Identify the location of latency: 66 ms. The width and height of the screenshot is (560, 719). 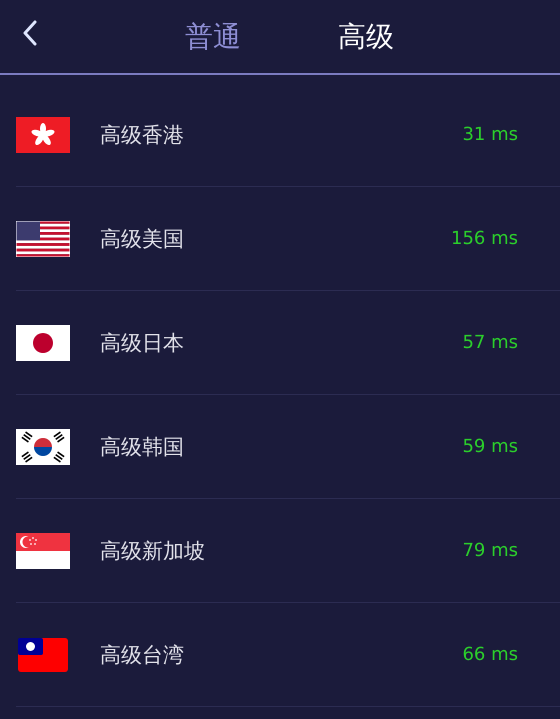
(489, 654).